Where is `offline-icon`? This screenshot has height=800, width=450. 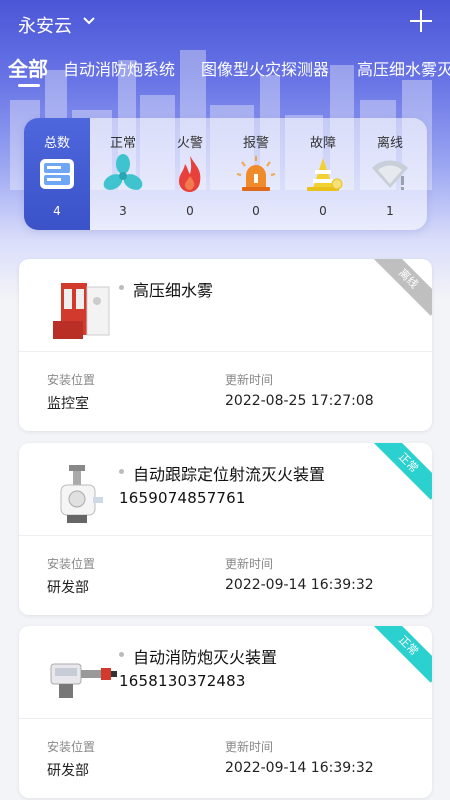 offline-icon is located at coordinates (390, 175).